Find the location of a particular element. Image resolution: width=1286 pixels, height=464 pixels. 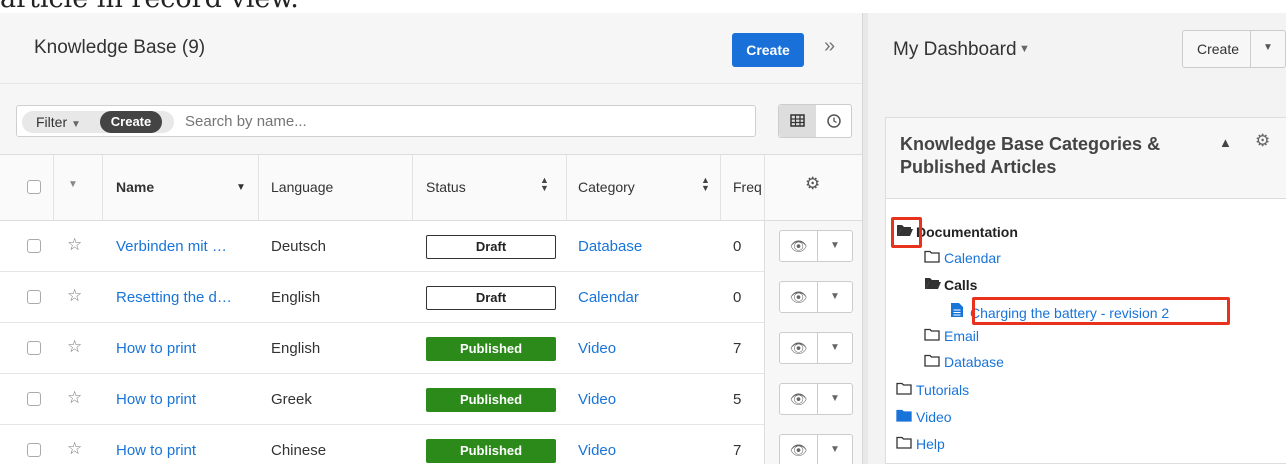

column-settings-gear-icon: ⚙ is located at coordinates (812, 184).